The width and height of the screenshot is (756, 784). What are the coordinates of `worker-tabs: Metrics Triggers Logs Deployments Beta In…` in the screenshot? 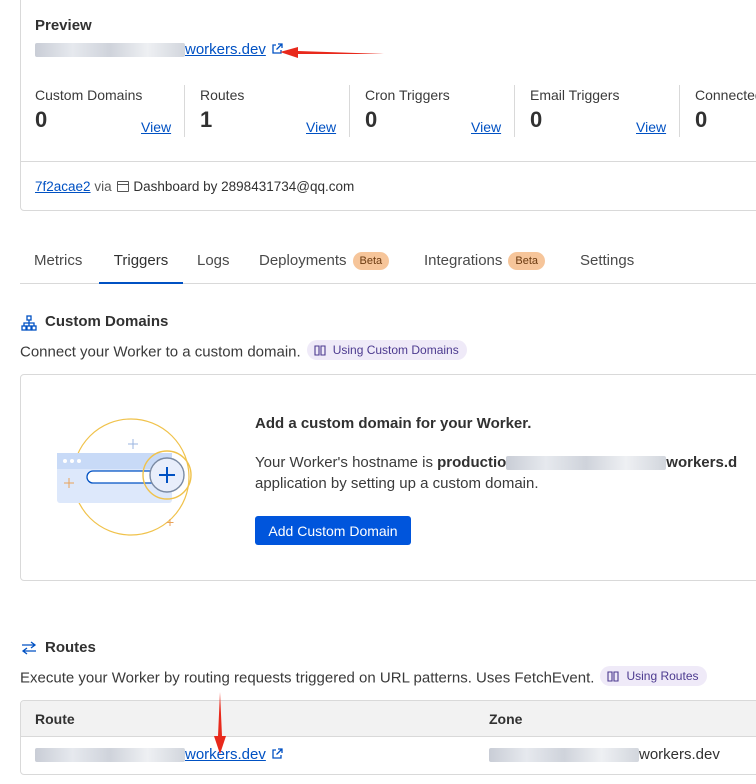 It's located at (388, 262).